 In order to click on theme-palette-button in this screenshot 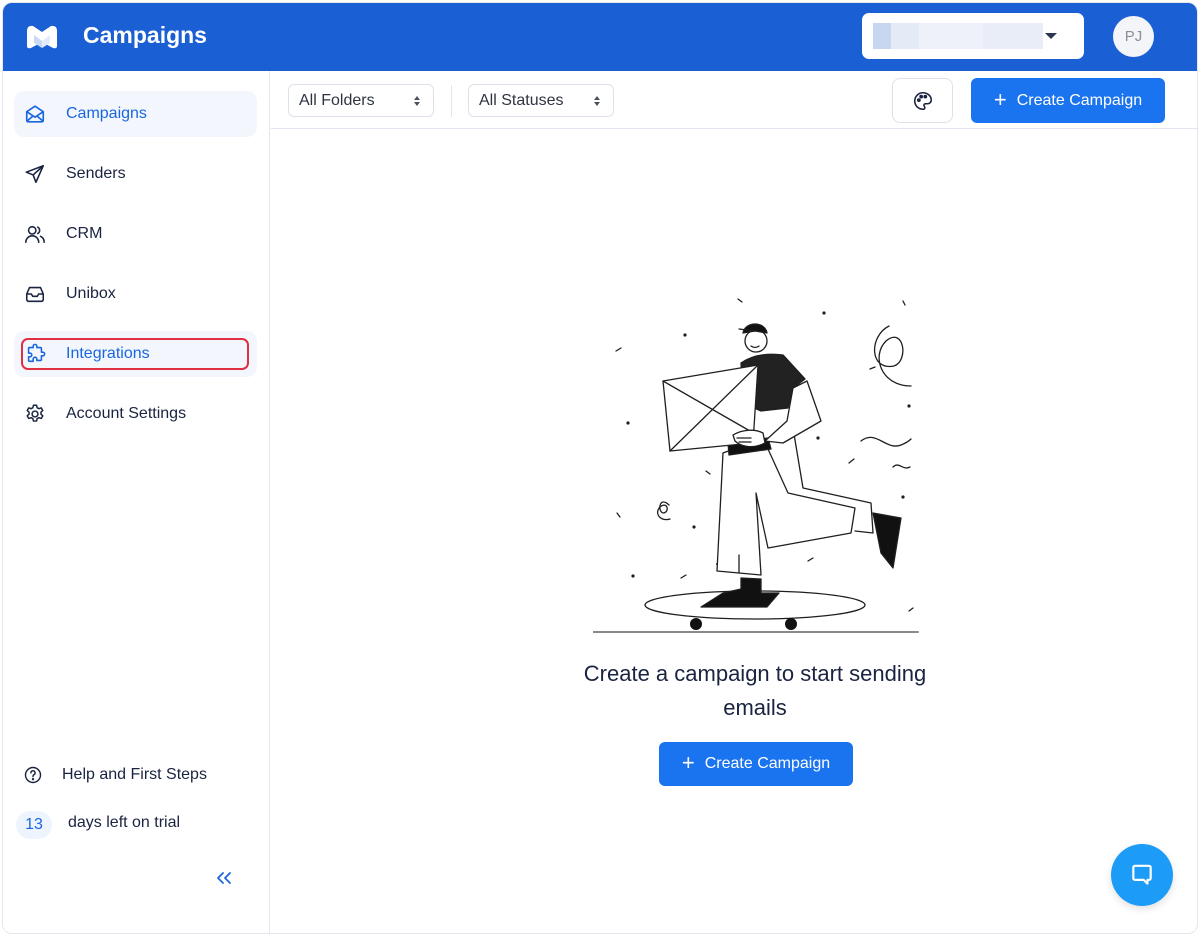, I will do `click(922, 100)`.